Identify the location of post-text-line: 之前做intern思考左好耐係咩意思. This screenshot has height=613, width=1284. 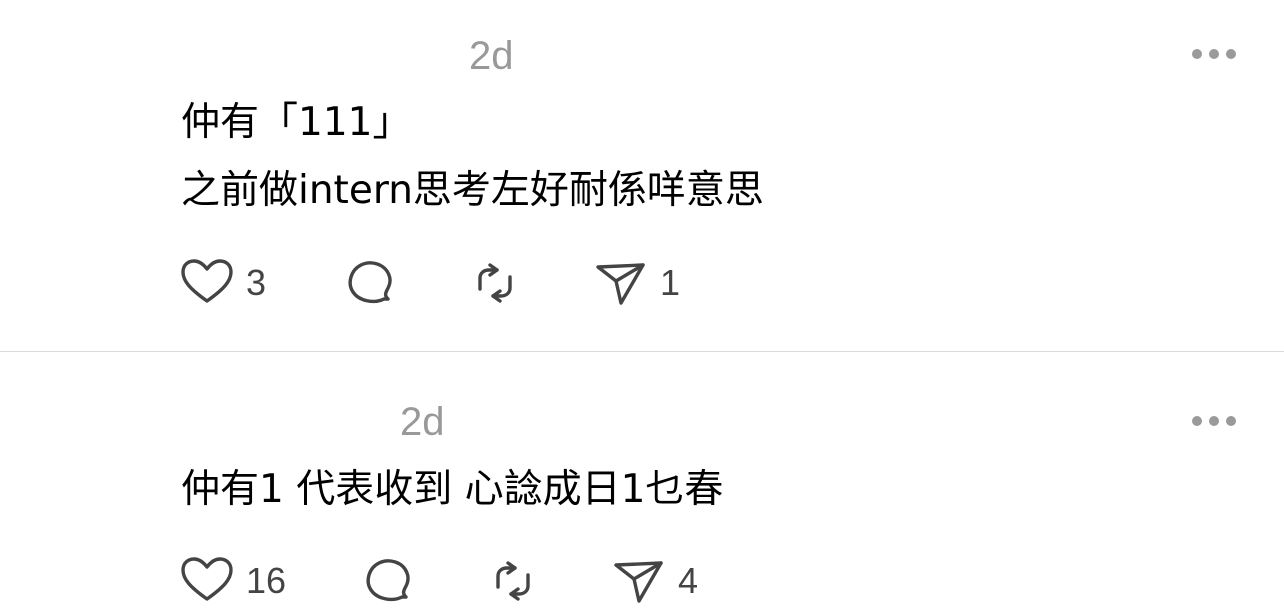
(472, 190).